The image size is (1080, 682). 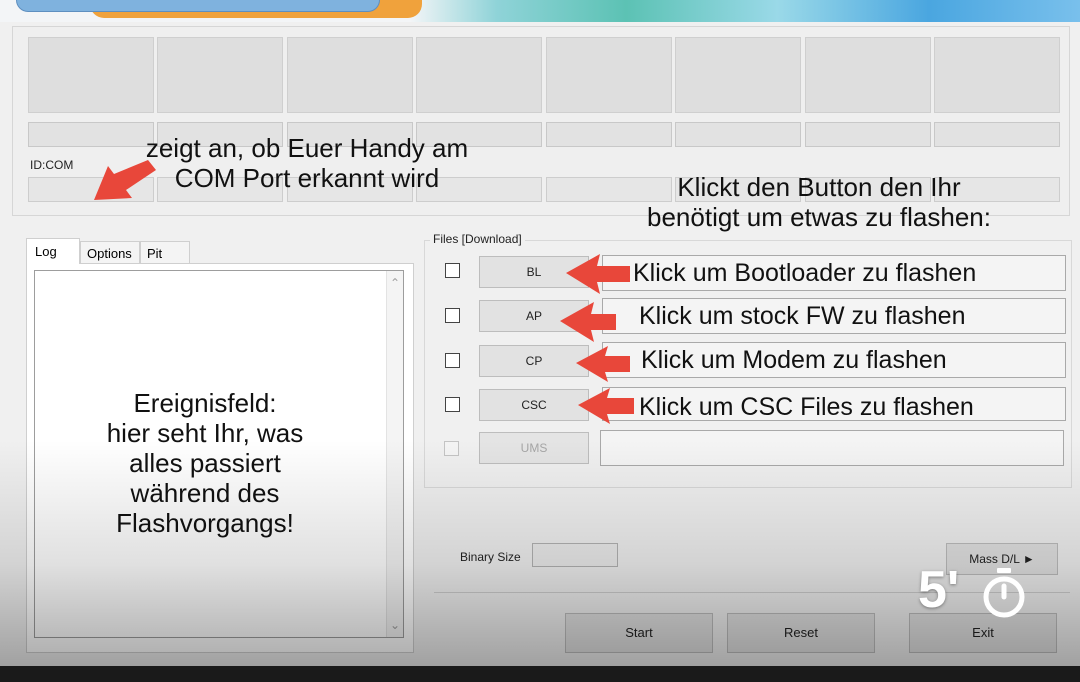 What do you see at coordinates (752, 592) in the screenshot?
I see `controls-divider` at bounding box center [752, 592].